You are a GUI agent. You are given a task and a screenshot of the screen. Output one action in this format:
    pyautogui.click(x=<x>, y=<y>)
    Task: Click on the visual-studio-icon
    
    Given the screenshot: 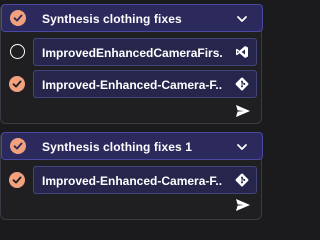 What is the action you would take?
    pyautogui.click(x=242, y=52)
    